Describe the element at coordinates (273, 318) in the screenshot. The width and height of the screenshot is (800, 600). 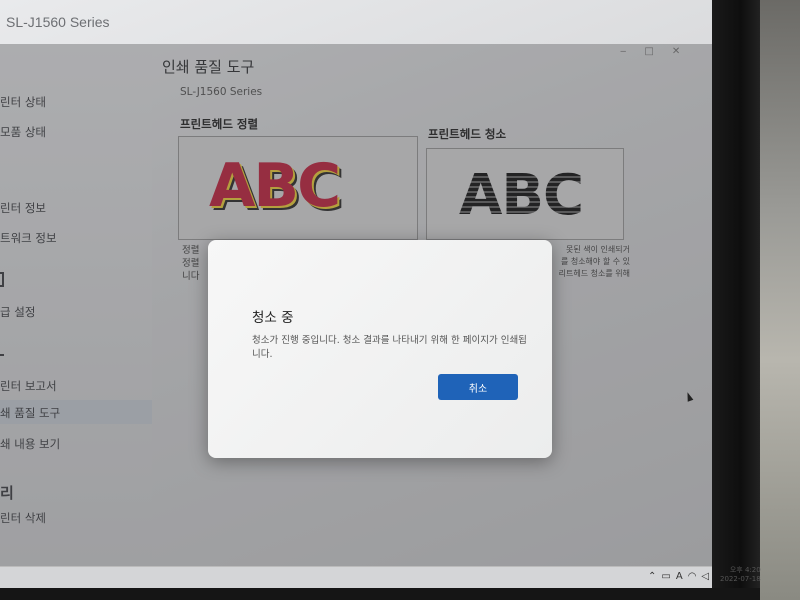
I see `dialog-title: 청소 중` at that location.